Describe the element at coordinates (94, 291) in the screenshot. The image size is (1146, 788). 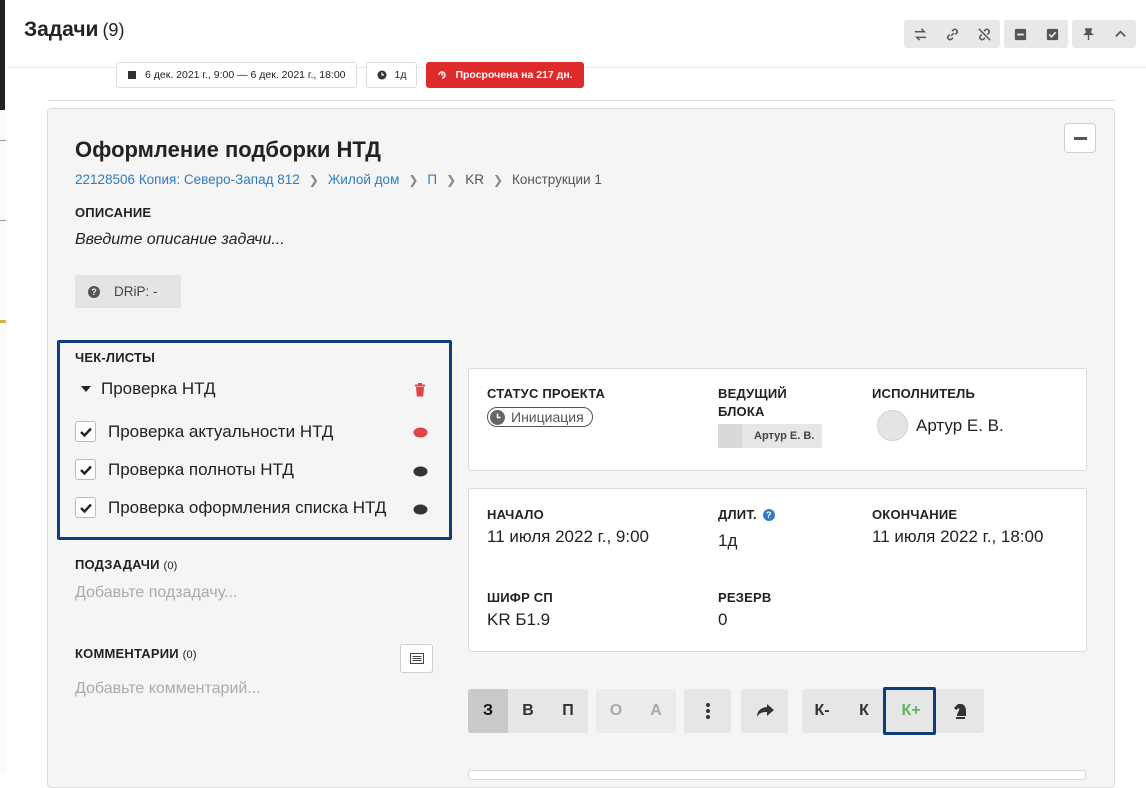
I see `question-icon: ?` at that location.